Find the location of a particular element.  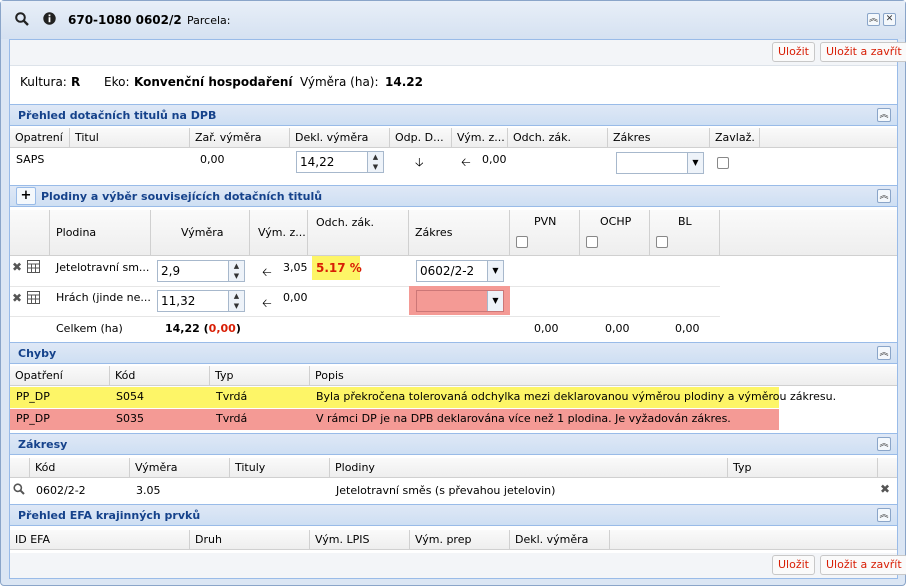

col-bl-label: BL is located at coordinates (685, 221).